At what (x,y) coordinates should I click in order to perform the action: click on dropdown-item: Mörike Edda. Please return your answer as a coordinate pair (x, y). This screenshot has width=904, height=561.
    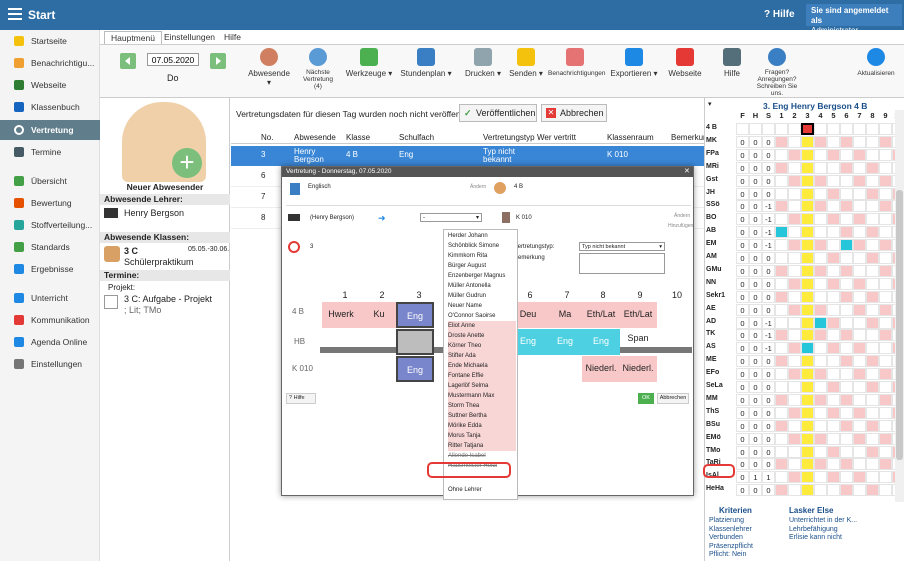
    Looking at the image, I should click on (482, 426).